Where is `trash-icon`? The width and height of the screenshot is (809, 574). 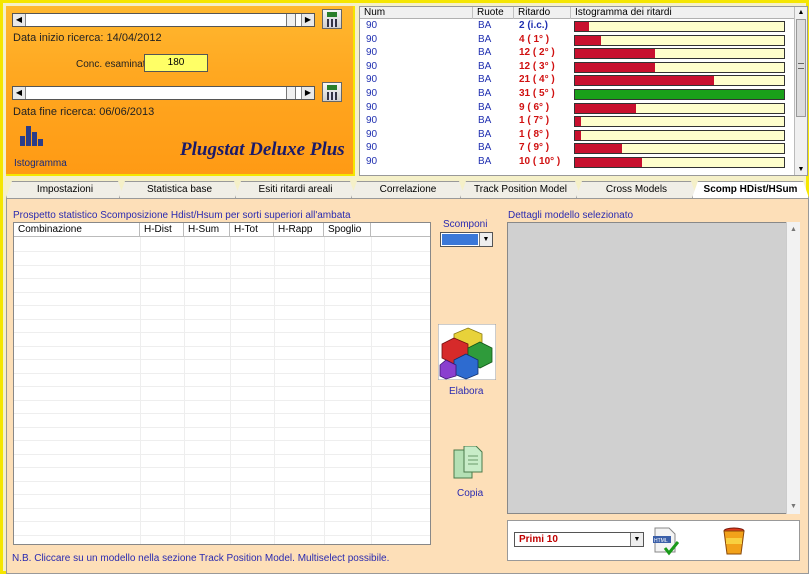
trash-icon is located at coordinates (734, 541).